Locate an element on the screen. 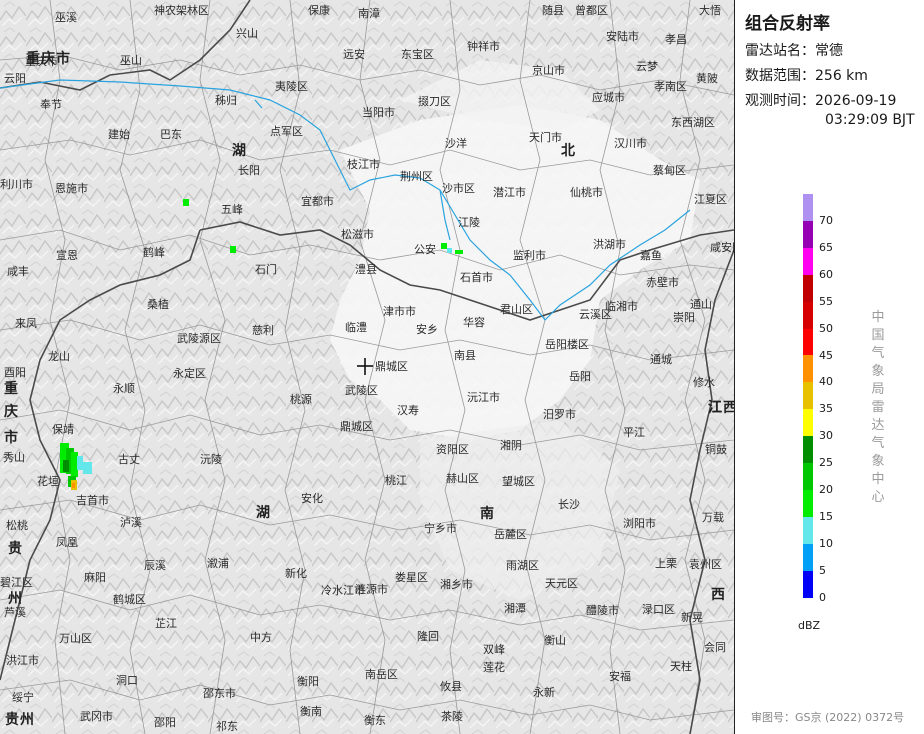 The image size is (924, 734). province-label: 市 is located at coordinates (11, 438).